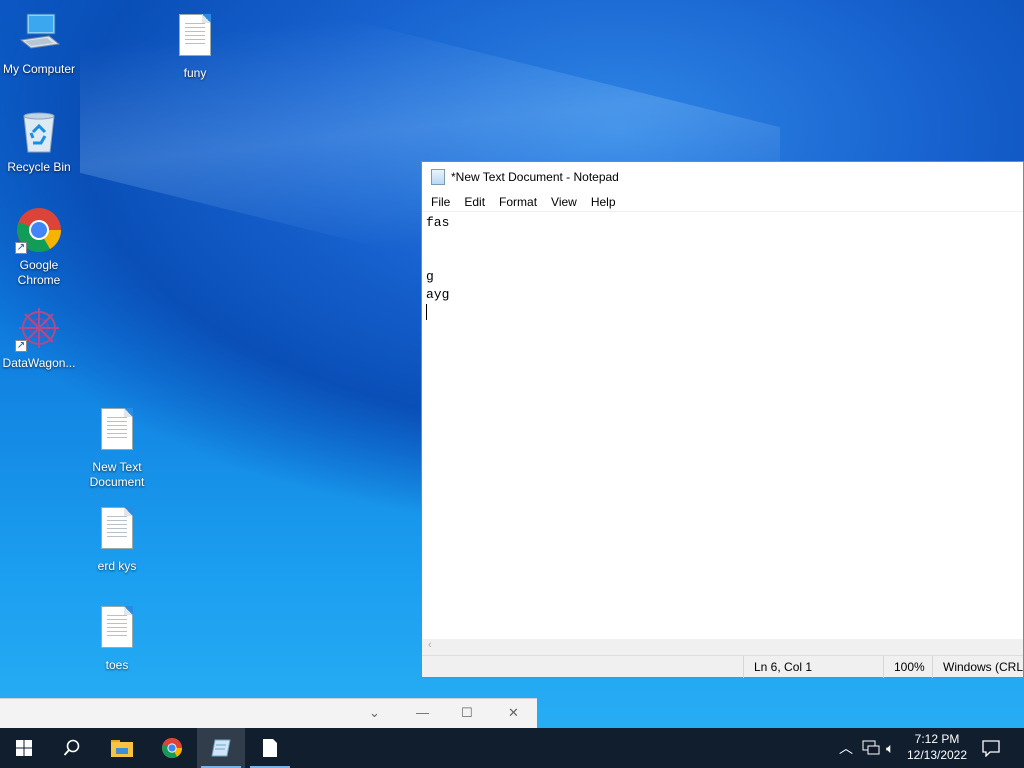 The width and height of the screenshot is (1024, 768). Describe the element at coordinates (871, 748) in the screenshot. I see `network-icon` at that location.